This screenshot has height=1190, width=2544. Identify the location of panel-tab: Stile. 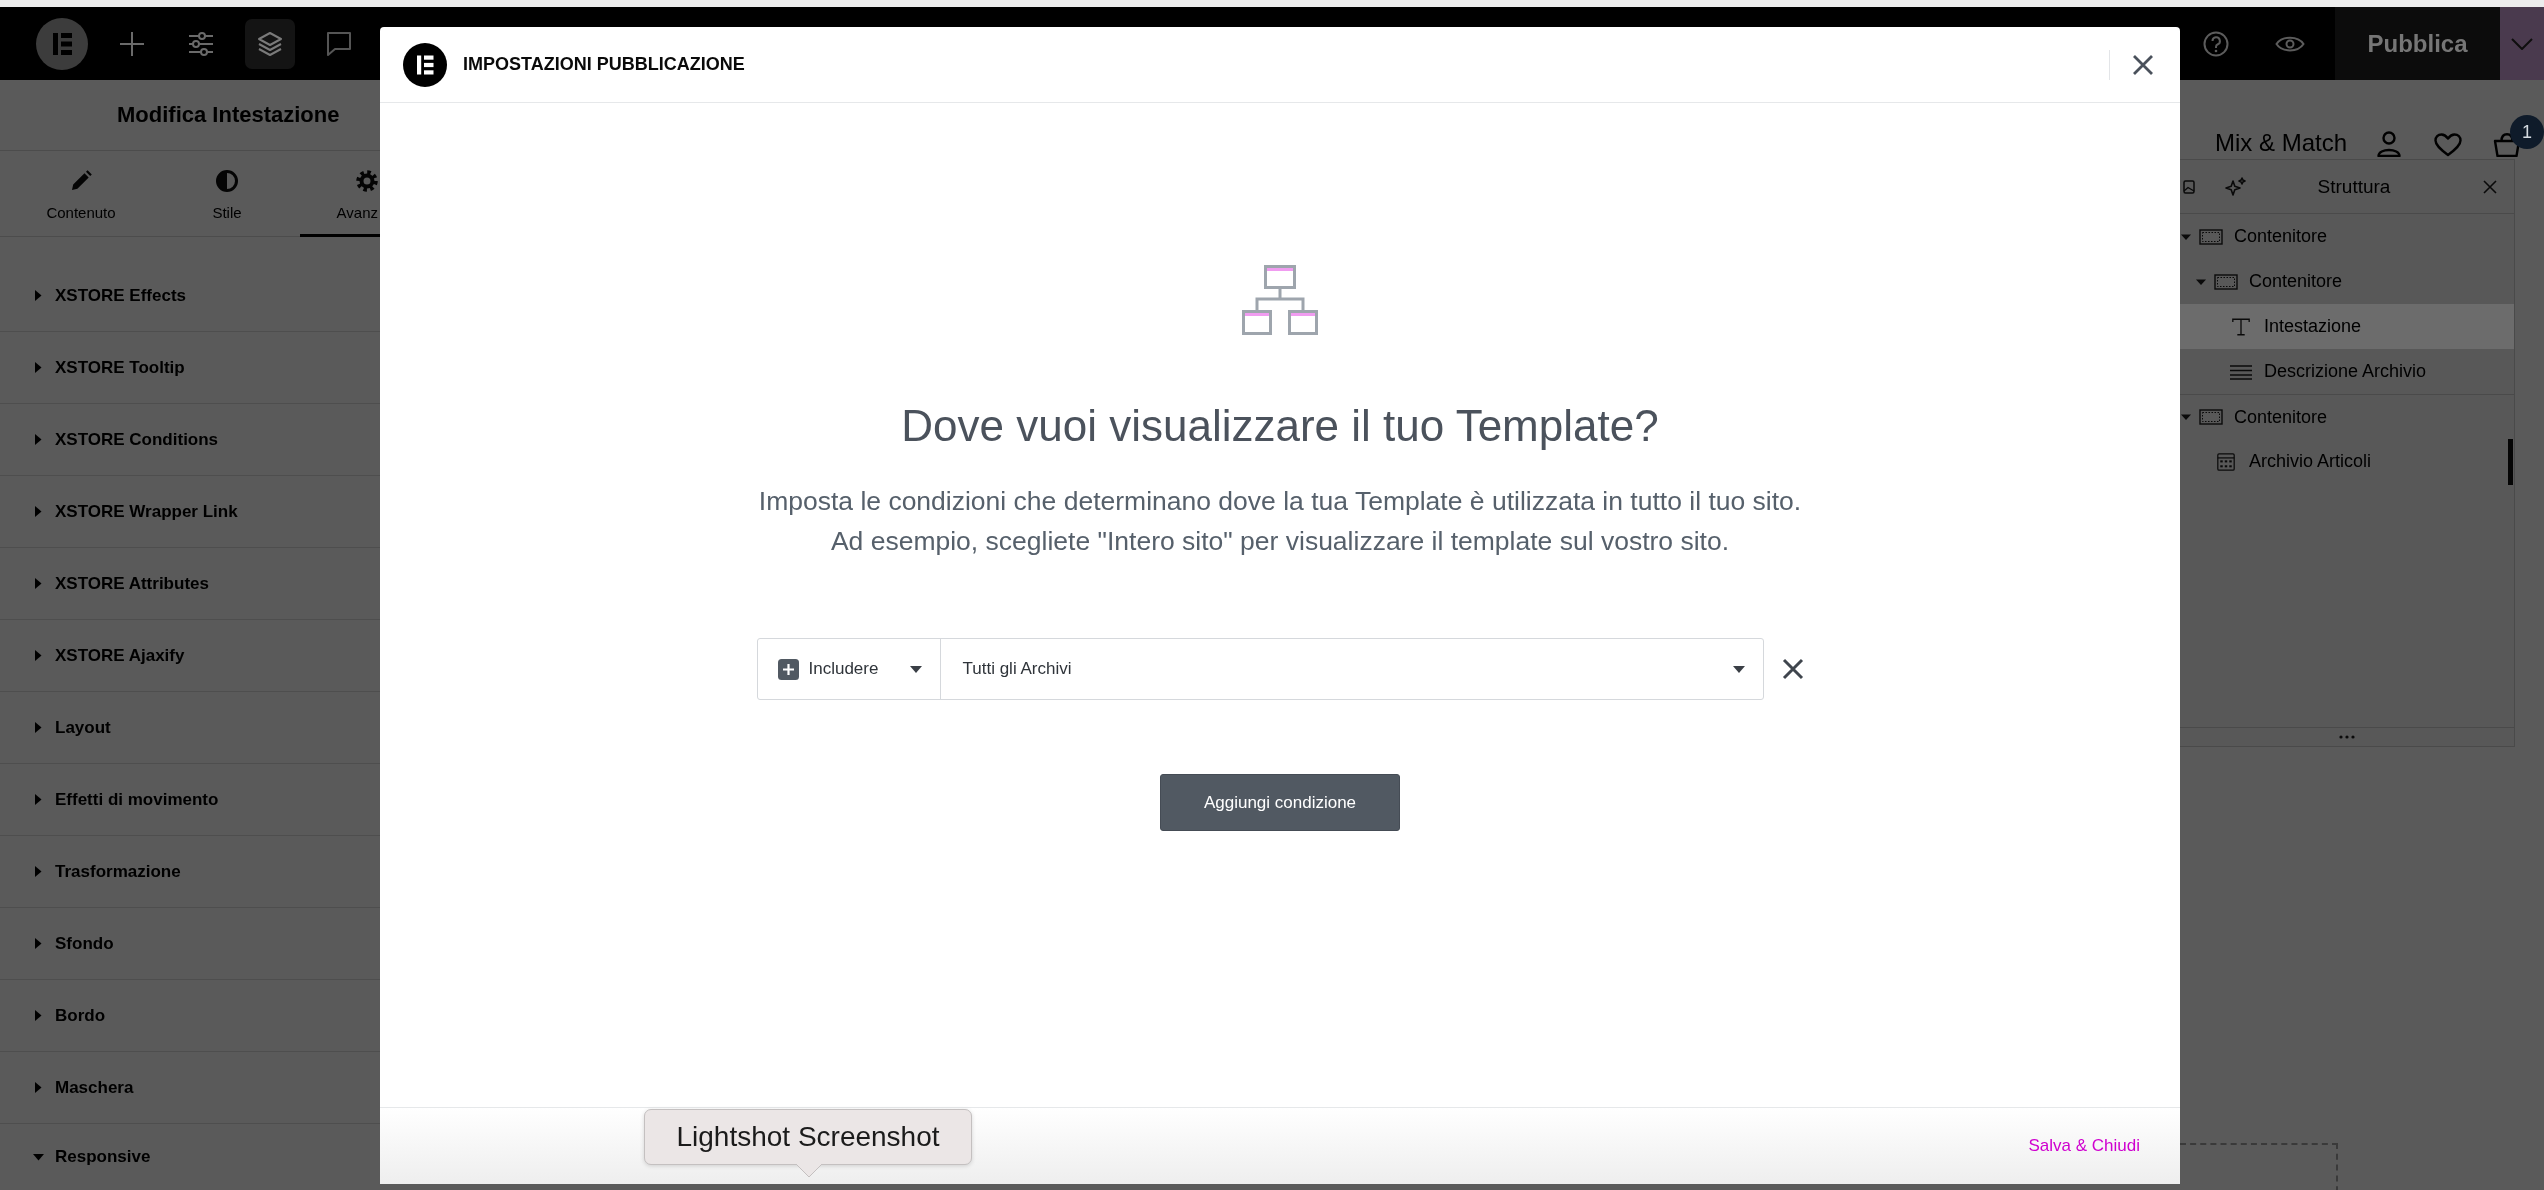
(227, 194).